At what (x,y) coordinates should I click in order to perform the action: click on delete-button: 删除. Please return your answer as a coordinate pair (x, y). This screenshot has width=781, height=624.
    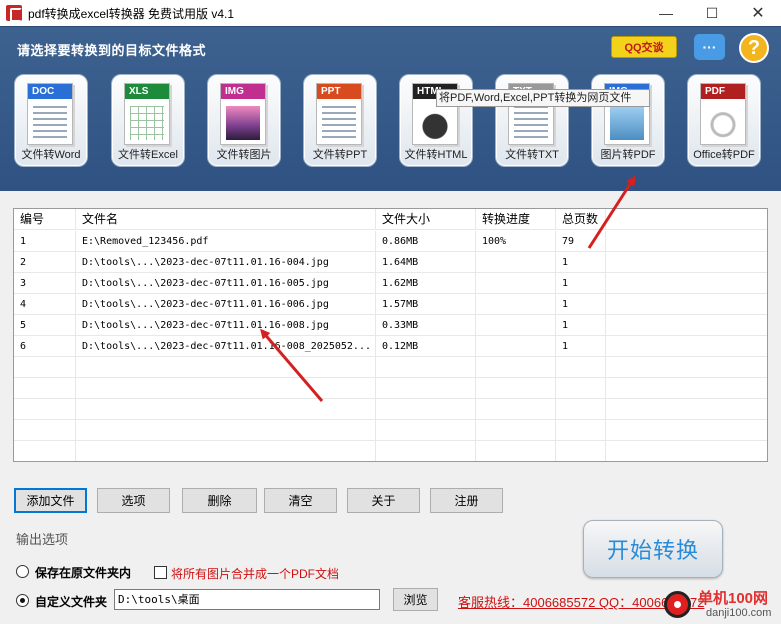
    Looking at the image, I should click on (219, 500).